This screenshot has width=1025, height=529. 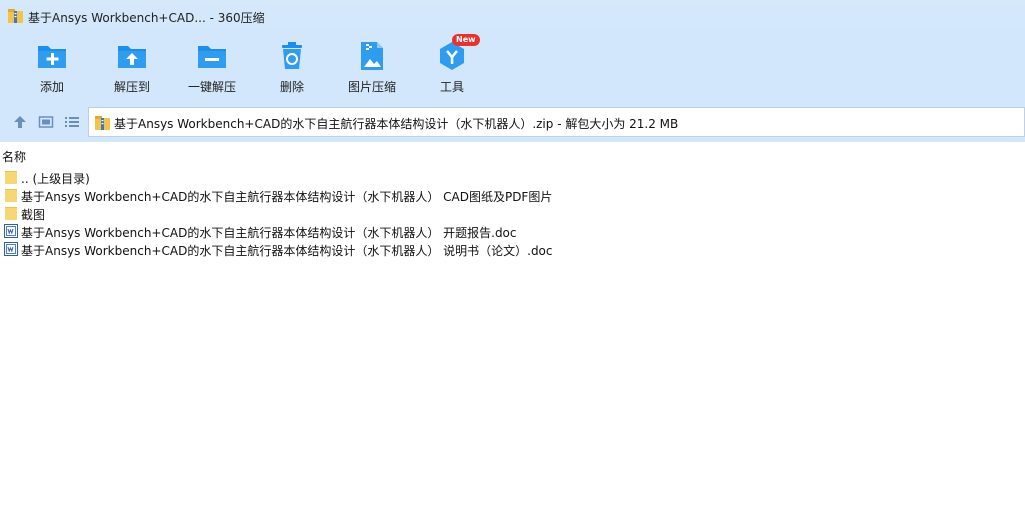 What do you see at coordinates (146, 18) in the screenshot?
I see `window-title: 基于Ansys Workbench+CAD... - 360压缩` at bounding box center [146, 18].